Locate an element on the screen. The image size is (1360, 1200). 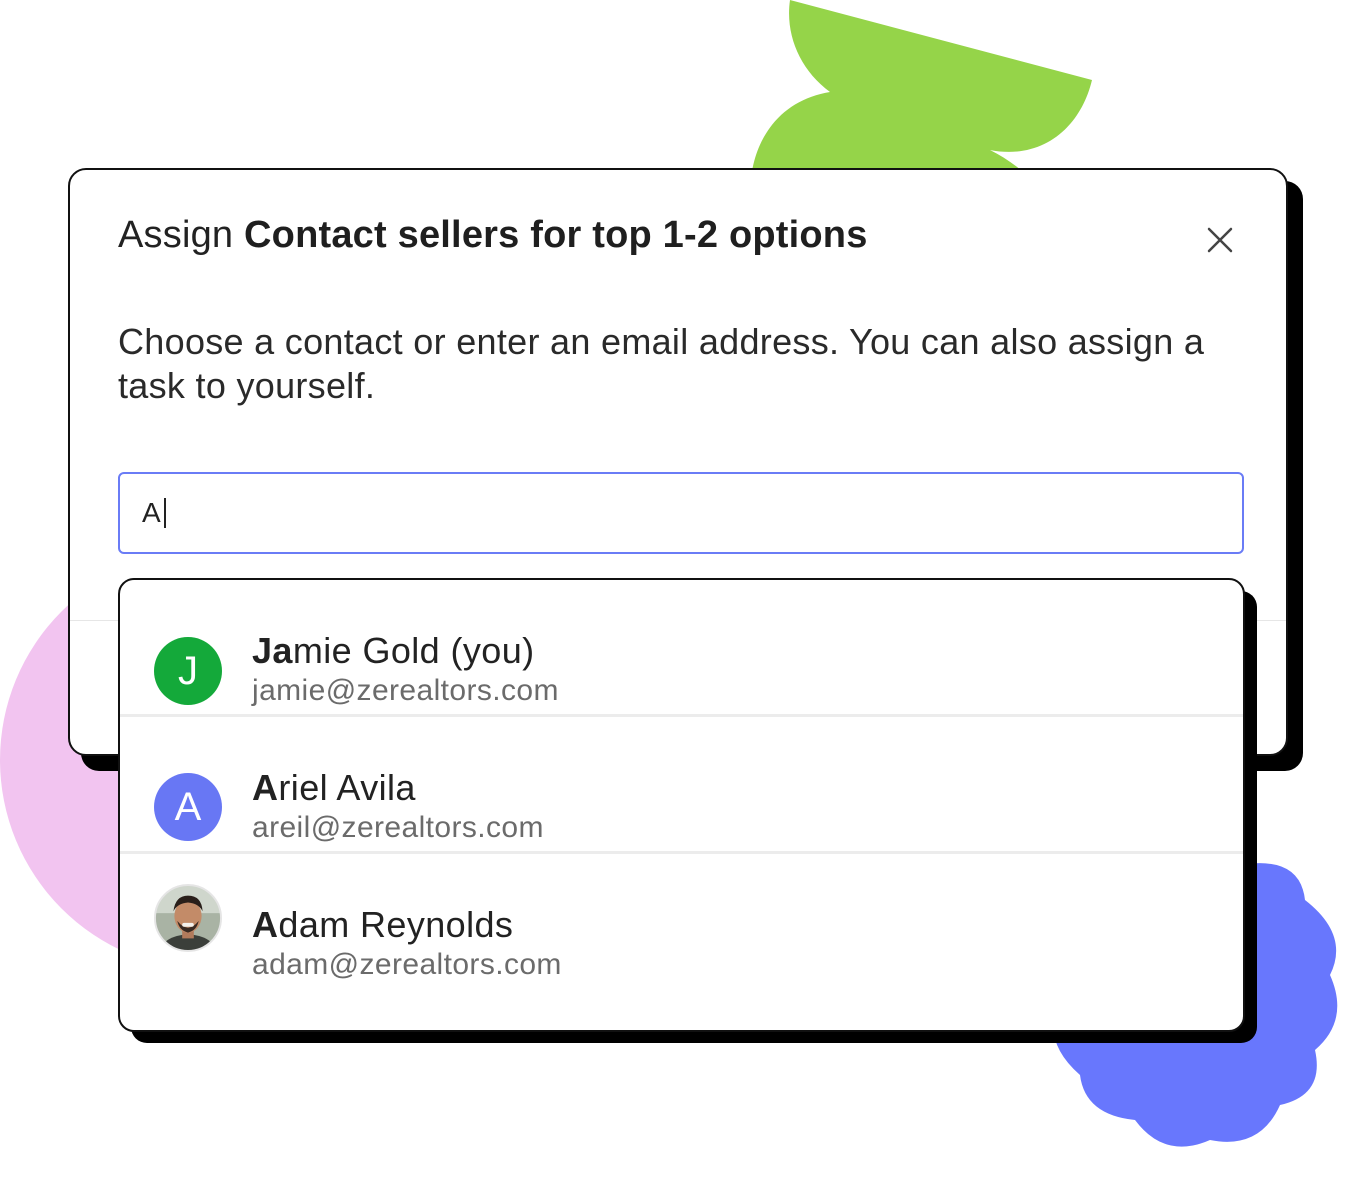
green-leaf-shape is located at coordinates (921, 97).